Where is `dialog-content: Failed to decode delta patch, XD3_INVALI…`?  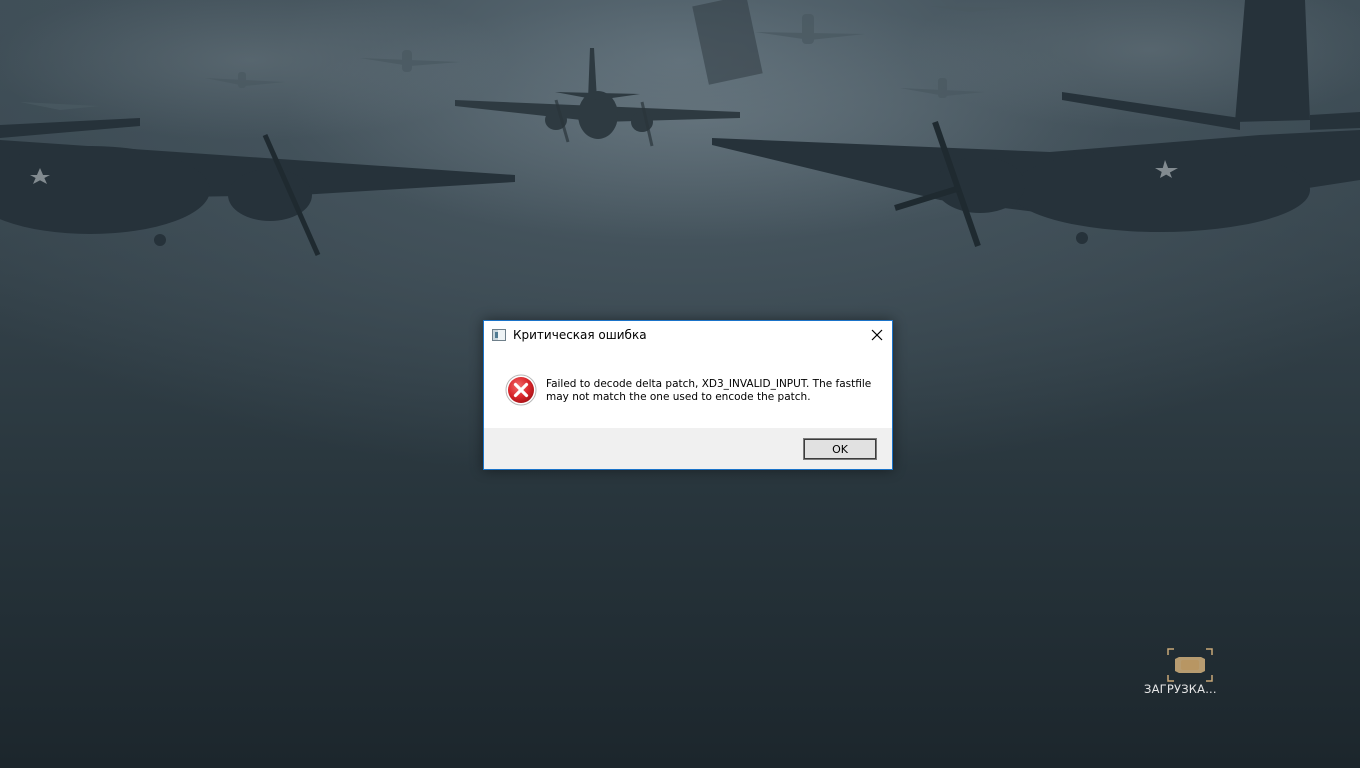 dialog-content: Failed to decode delta patch, XD3_INVALI… is located at coordinates (688, 390).